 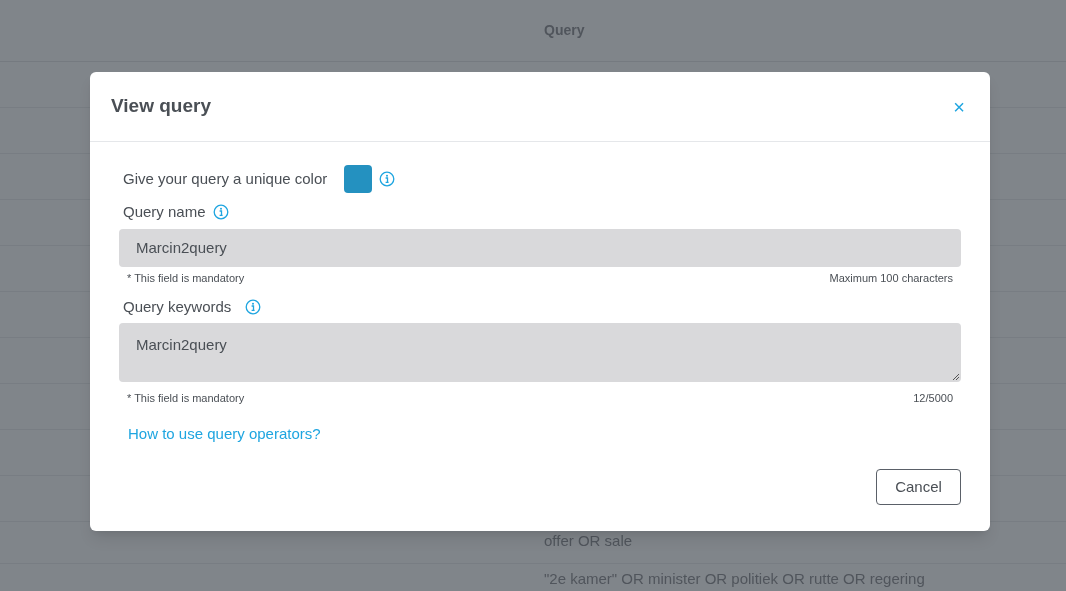 I want to click on character-count: 12/5000, so click(x=933, y=398).